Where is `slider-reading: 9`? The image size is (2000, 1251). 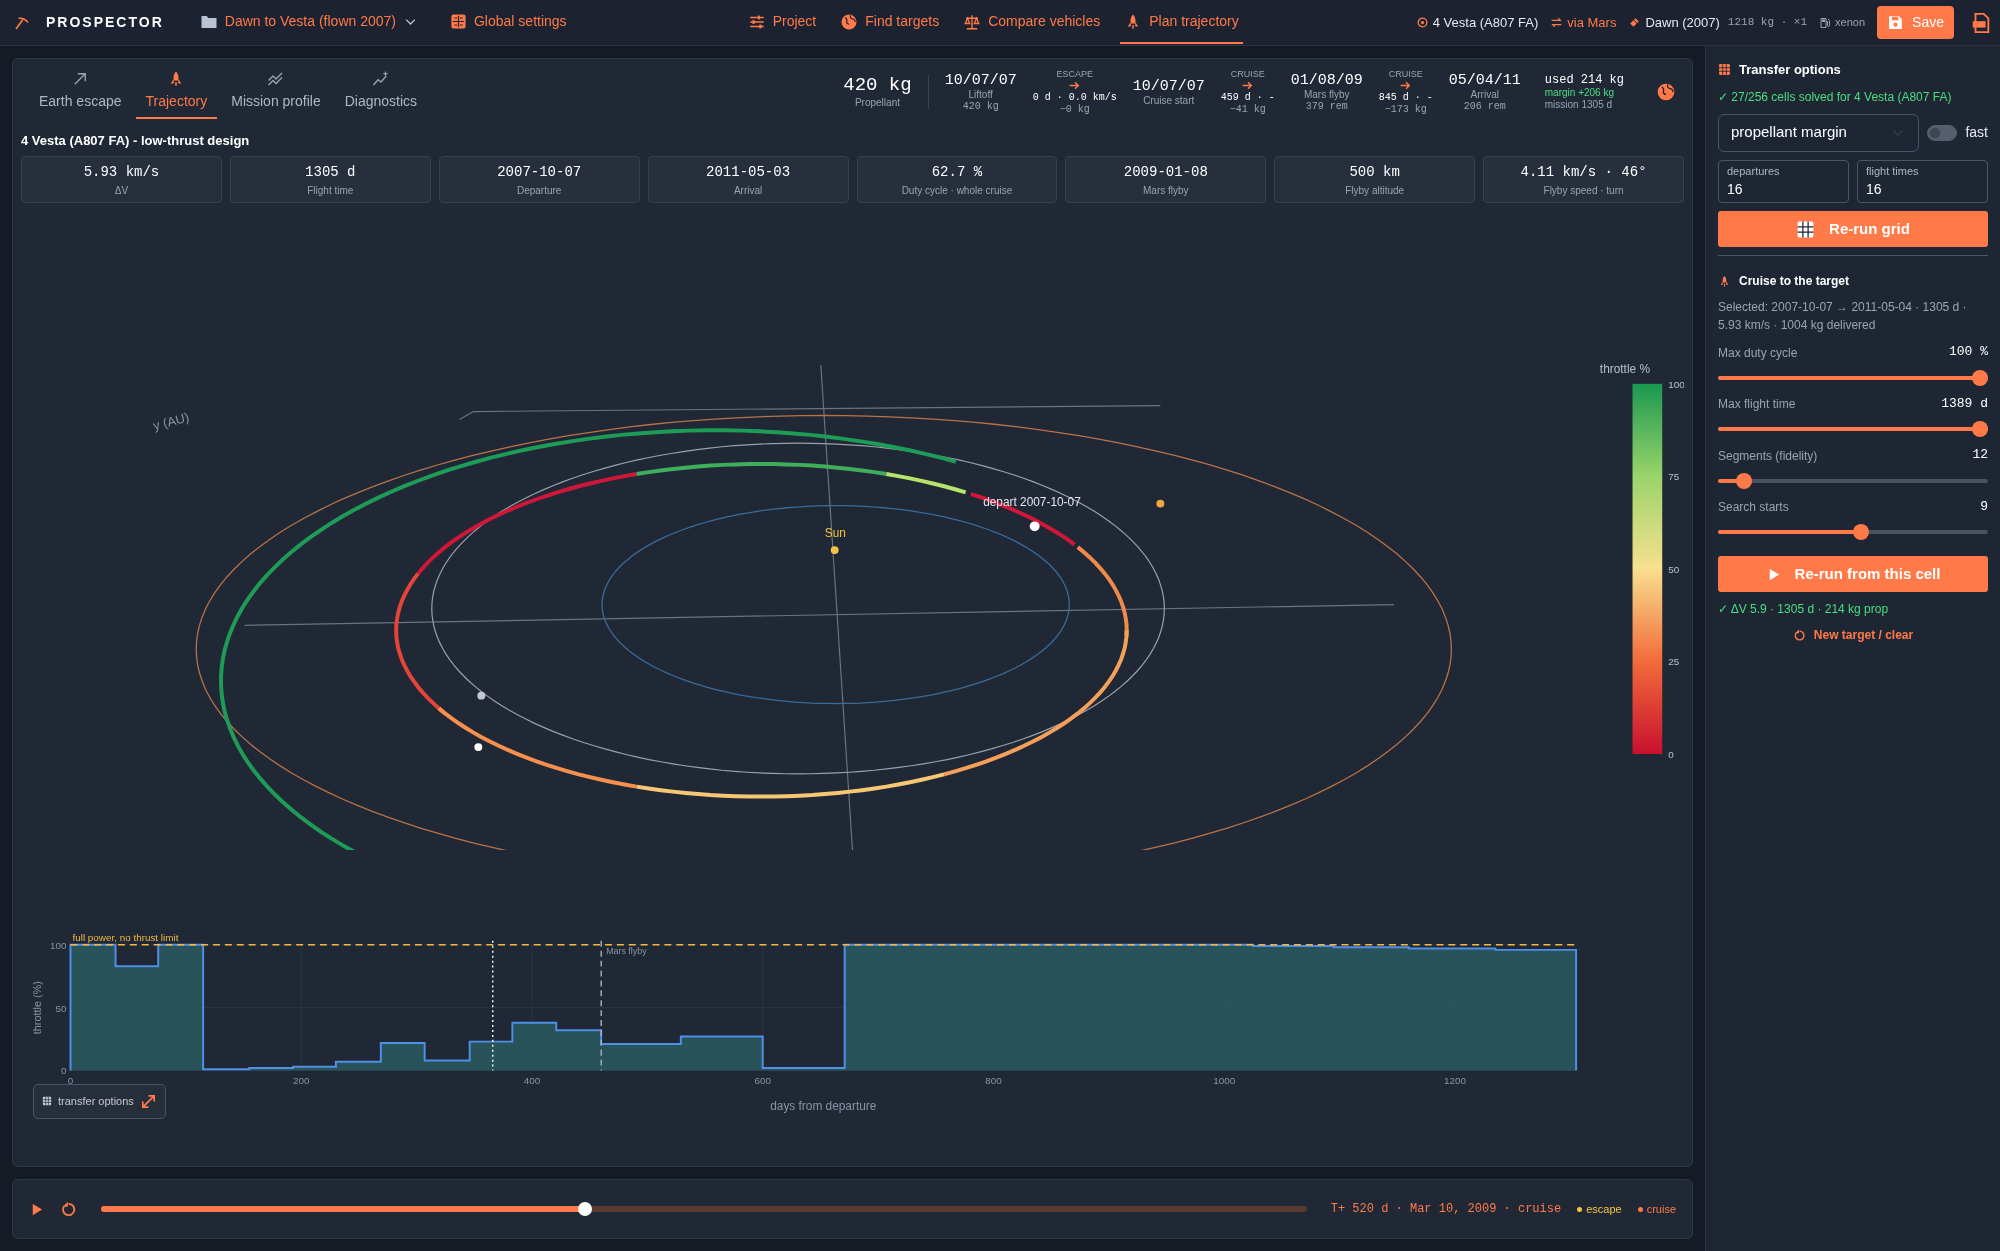 slider-reading: 9 is located at coordinates (1984, 506).